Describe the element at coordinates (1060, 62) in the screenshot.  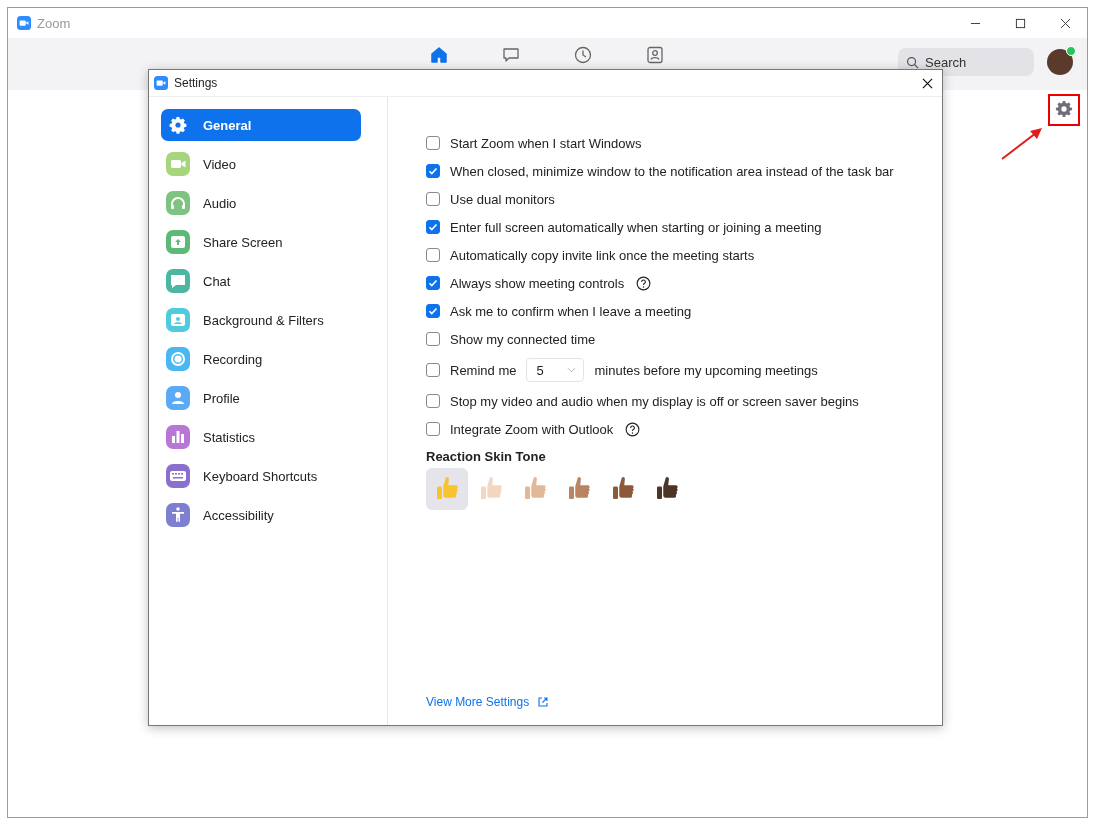
I see `avatar` at that location.